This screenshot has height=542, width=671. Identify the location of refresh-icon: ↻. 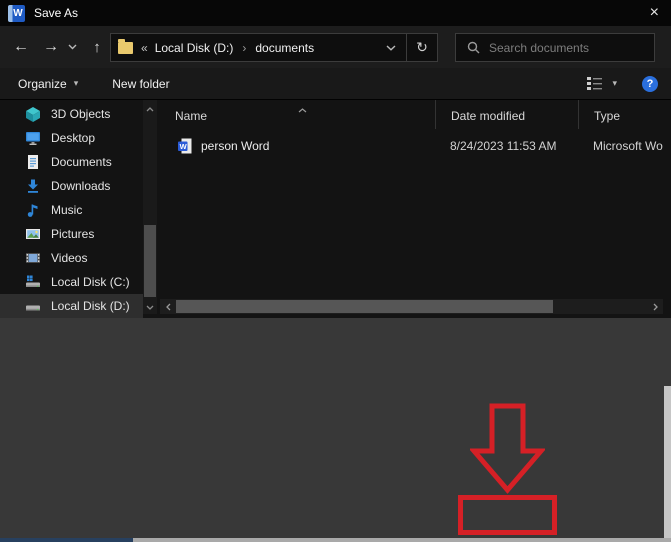
(422, 47).